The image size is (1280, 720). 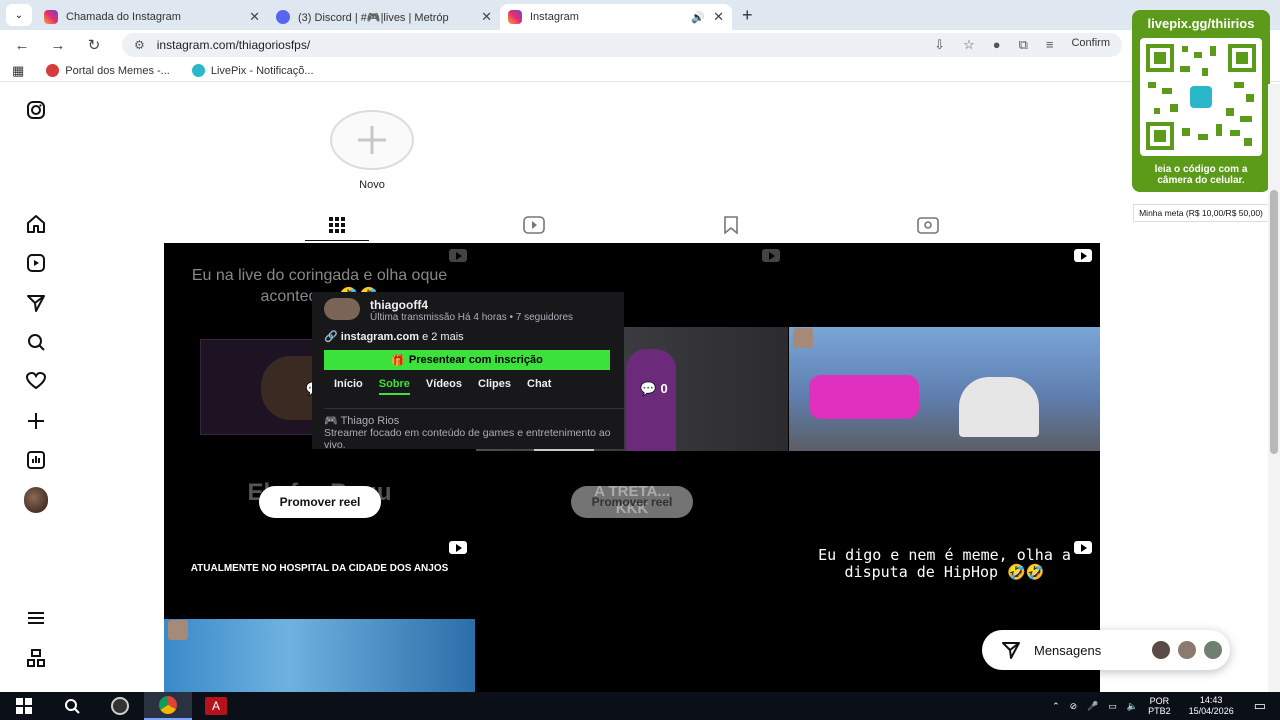 What do you see at coordinates (554, 17) in the screenshot?
I see `tab-title: Instagram` at bounding box center [554, 17].